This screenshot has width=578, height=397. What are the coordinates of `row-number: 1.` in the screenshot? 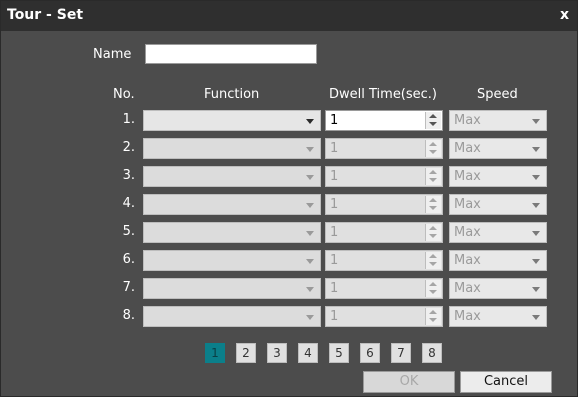 It's located at (128, 119).